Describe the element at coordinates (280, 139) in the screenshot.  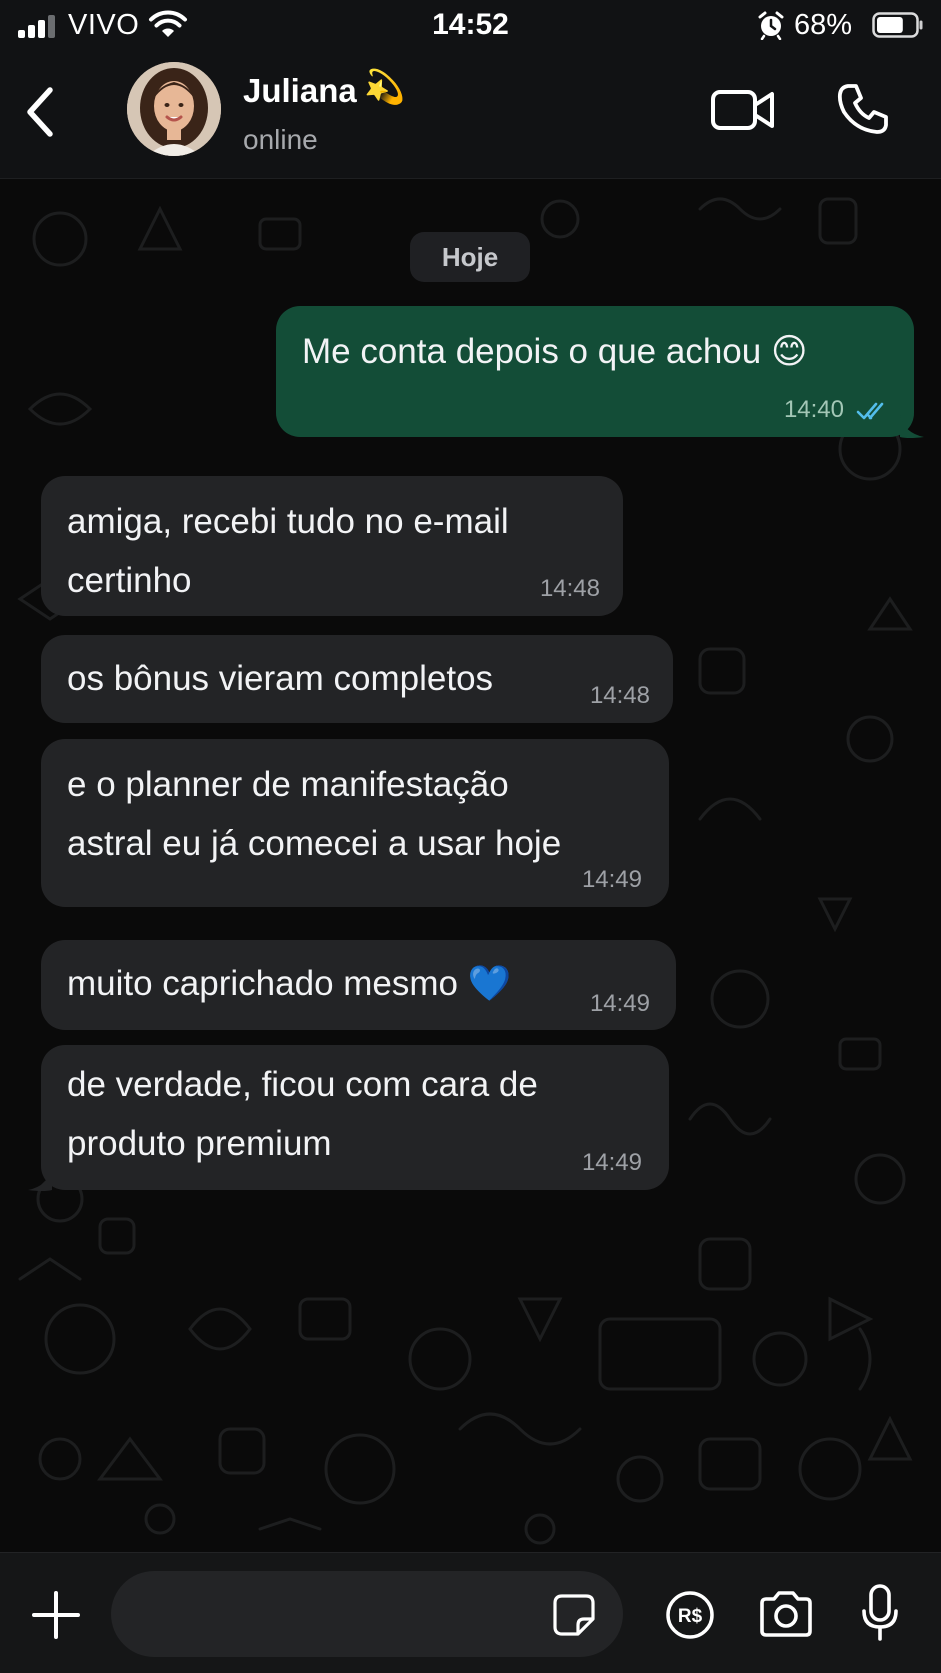
I see `contact-status: online` at that location.